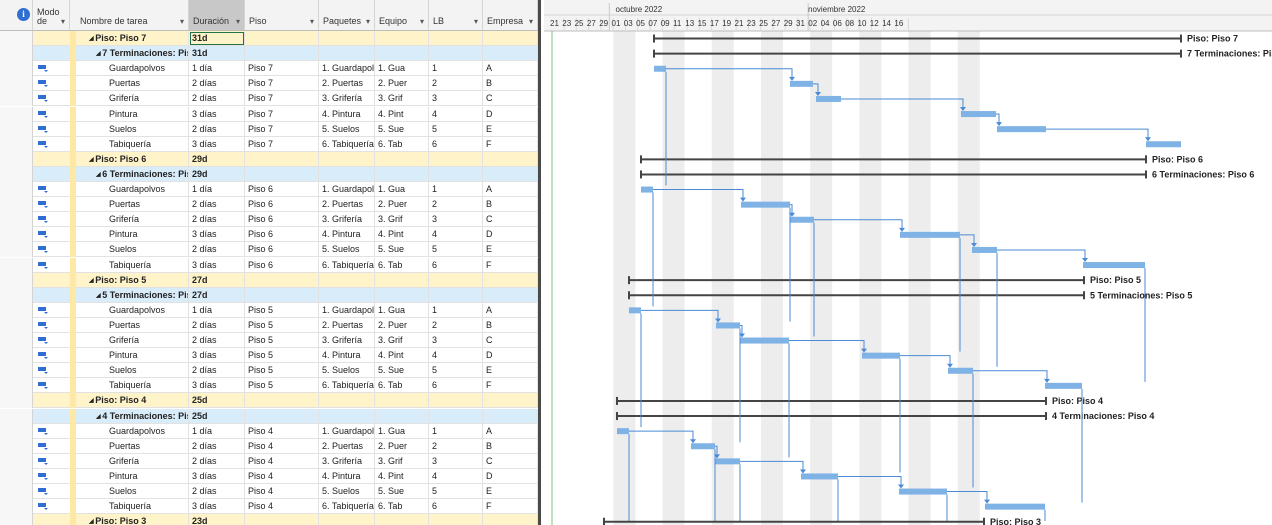 This screenshot has width=1272, height=525. I want to click on task-row: Puertas 2 días Piso 7 2. Puertas 2. Puer 2 B, so click(269, 84).